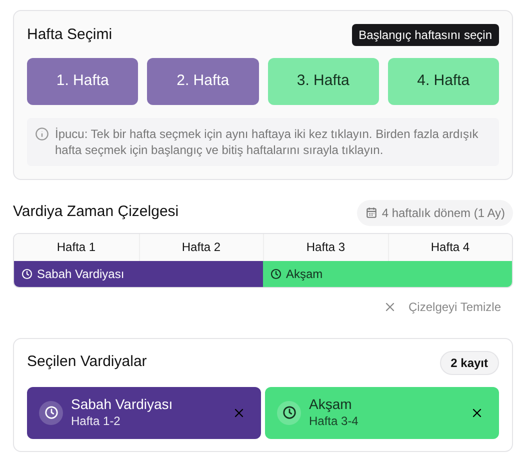 Image resolution: width=526 pixels, height=460 pixels. What do you see at coordinates (331, 405) in the screenshot?
I see `shift-name: Akşam` at bounding box center [331, 405].